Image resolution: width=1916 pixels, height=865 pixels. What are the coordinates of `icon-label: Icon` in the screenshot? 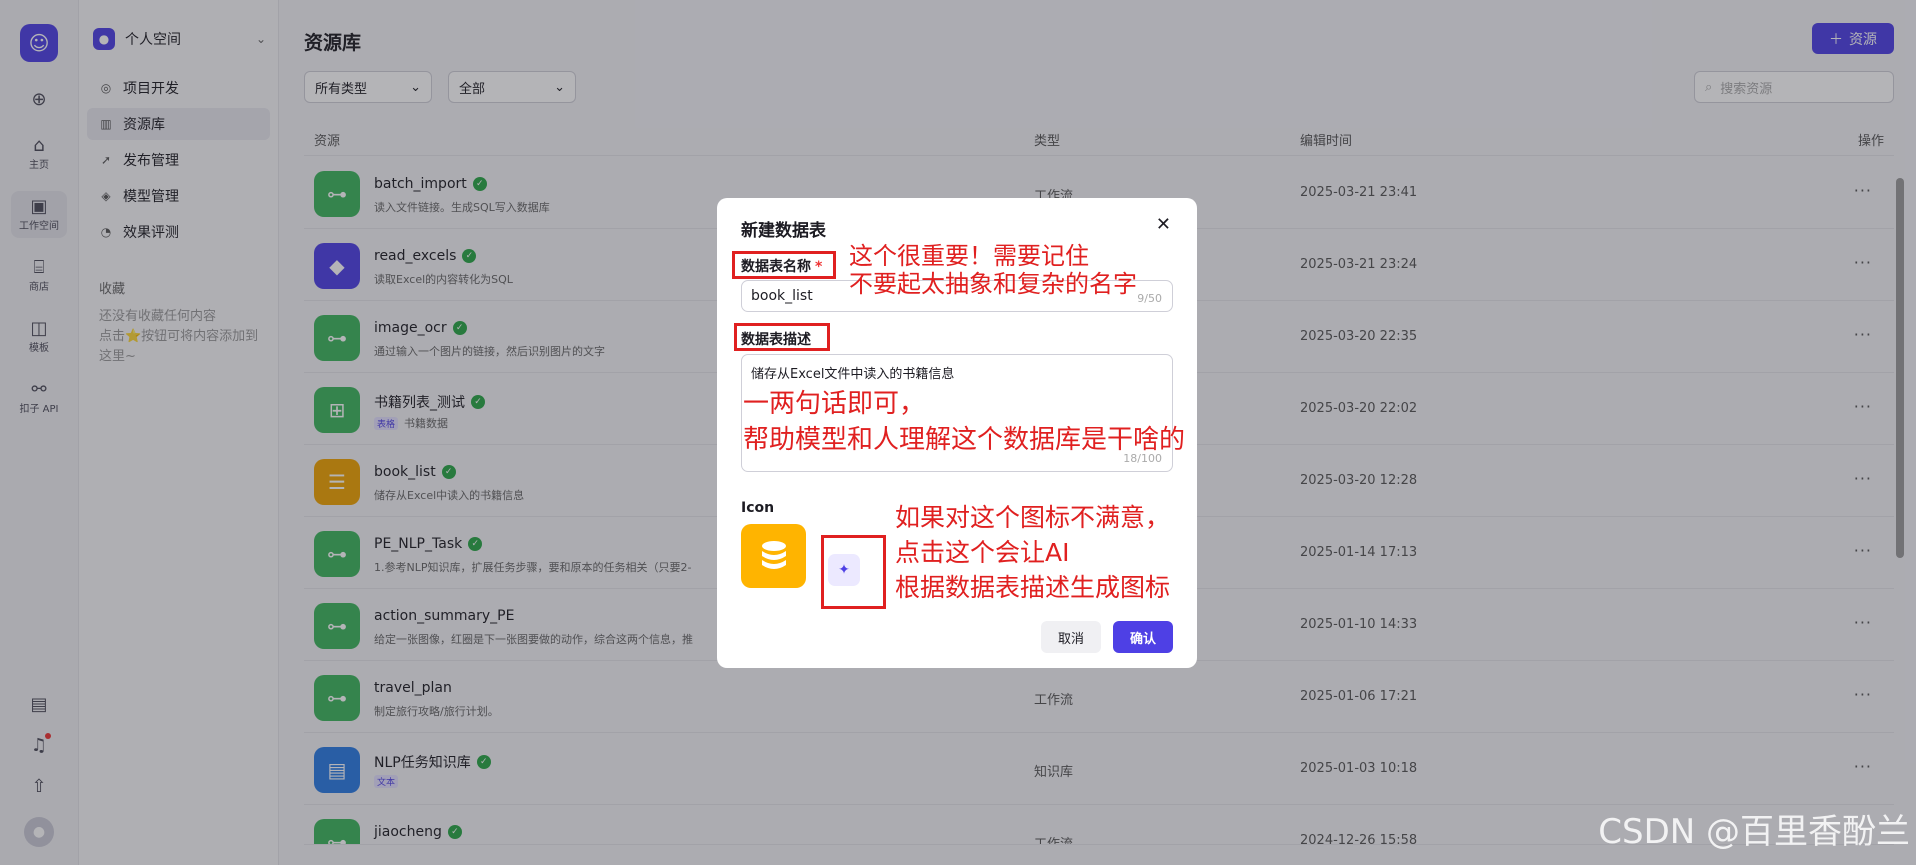 It's located at (758, 508).